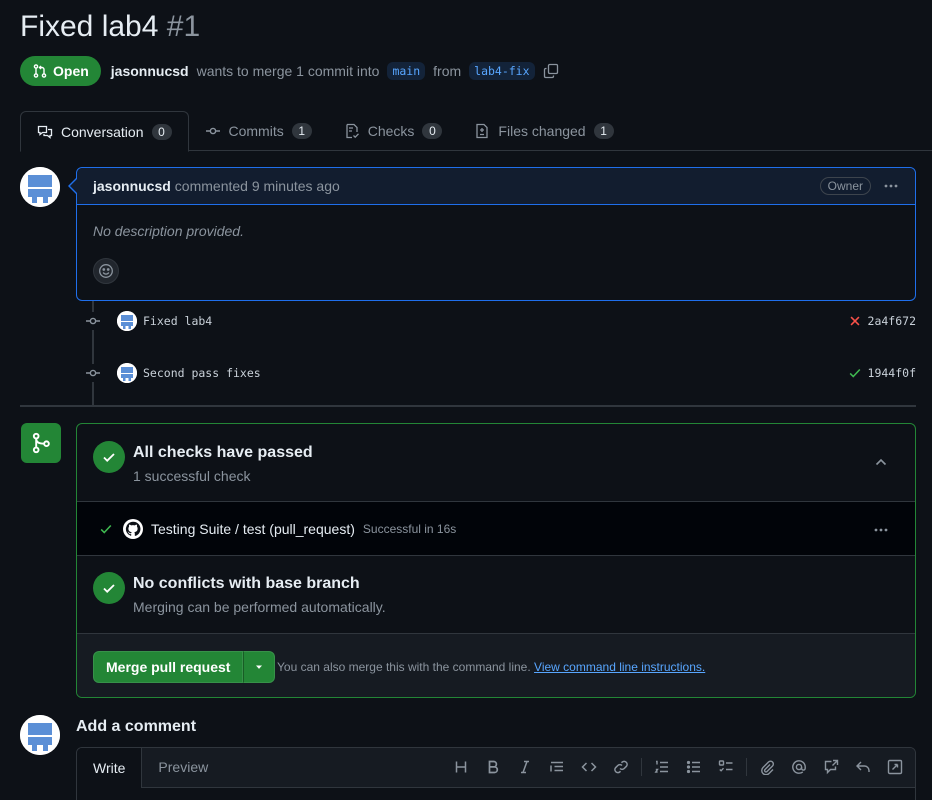 The image size is (932, 800). I want to click on commit-status: 1944f0f, so click(882, 373).